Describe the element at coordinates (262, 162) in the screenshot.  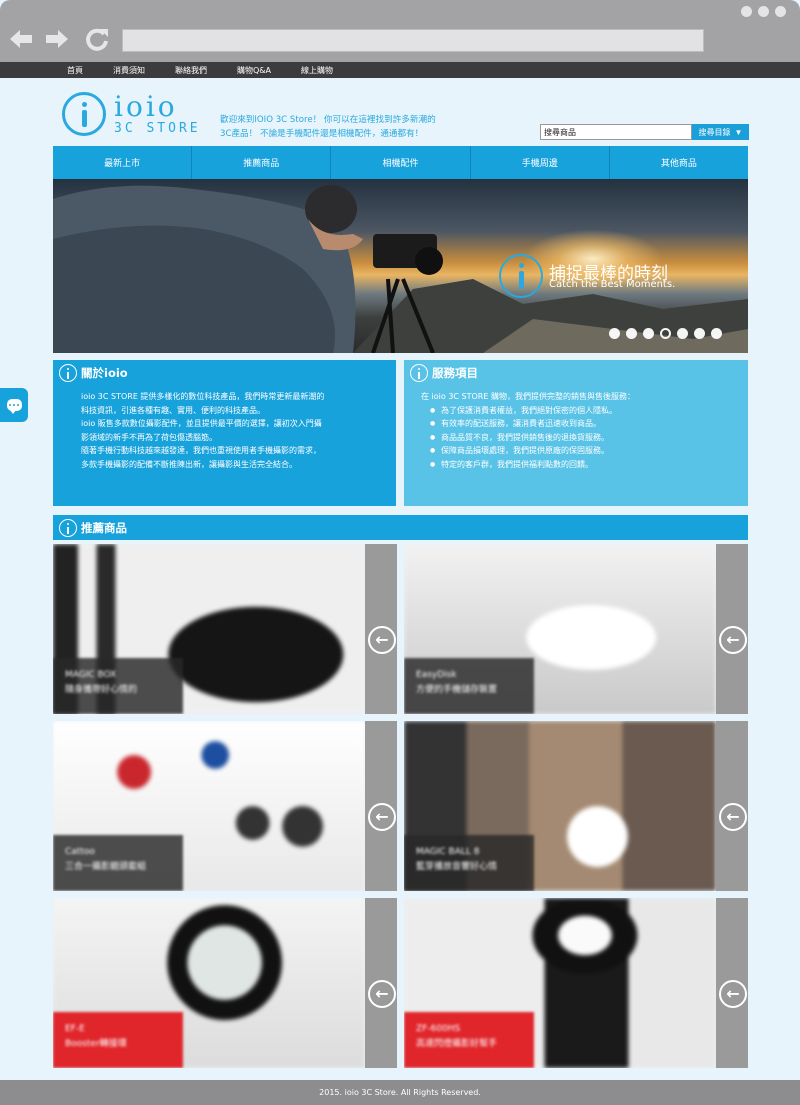
I see `nav-item-recommended: 推薦商品` at that location.